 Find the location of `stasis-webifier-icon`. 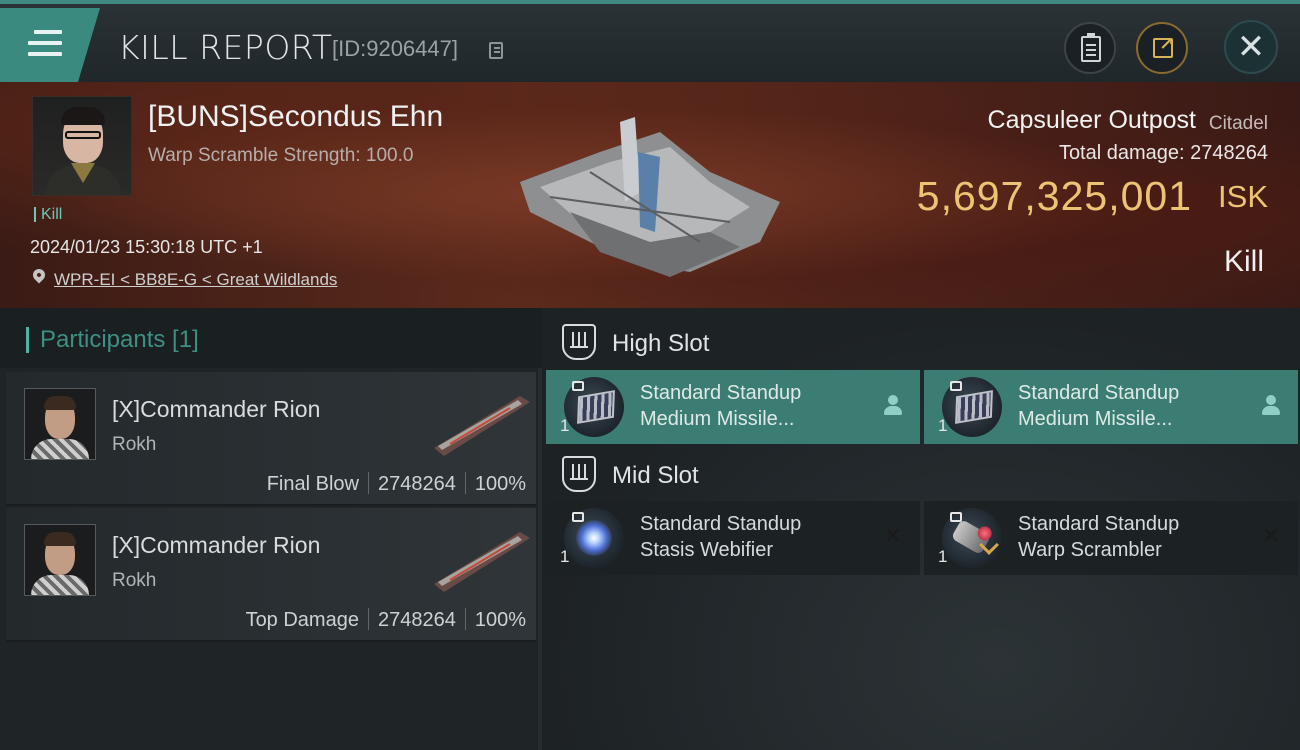

stasis-webifier-icon is located at coordinates (594, 538).